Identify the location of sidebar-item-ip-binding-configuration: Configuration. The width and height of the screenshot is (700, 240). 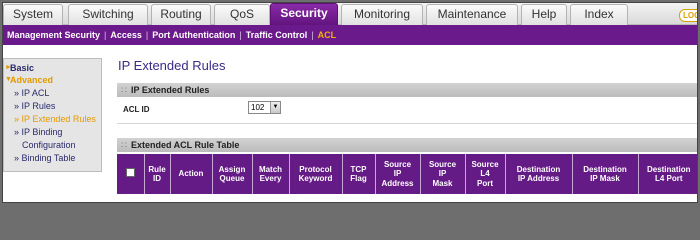
(49, 145).